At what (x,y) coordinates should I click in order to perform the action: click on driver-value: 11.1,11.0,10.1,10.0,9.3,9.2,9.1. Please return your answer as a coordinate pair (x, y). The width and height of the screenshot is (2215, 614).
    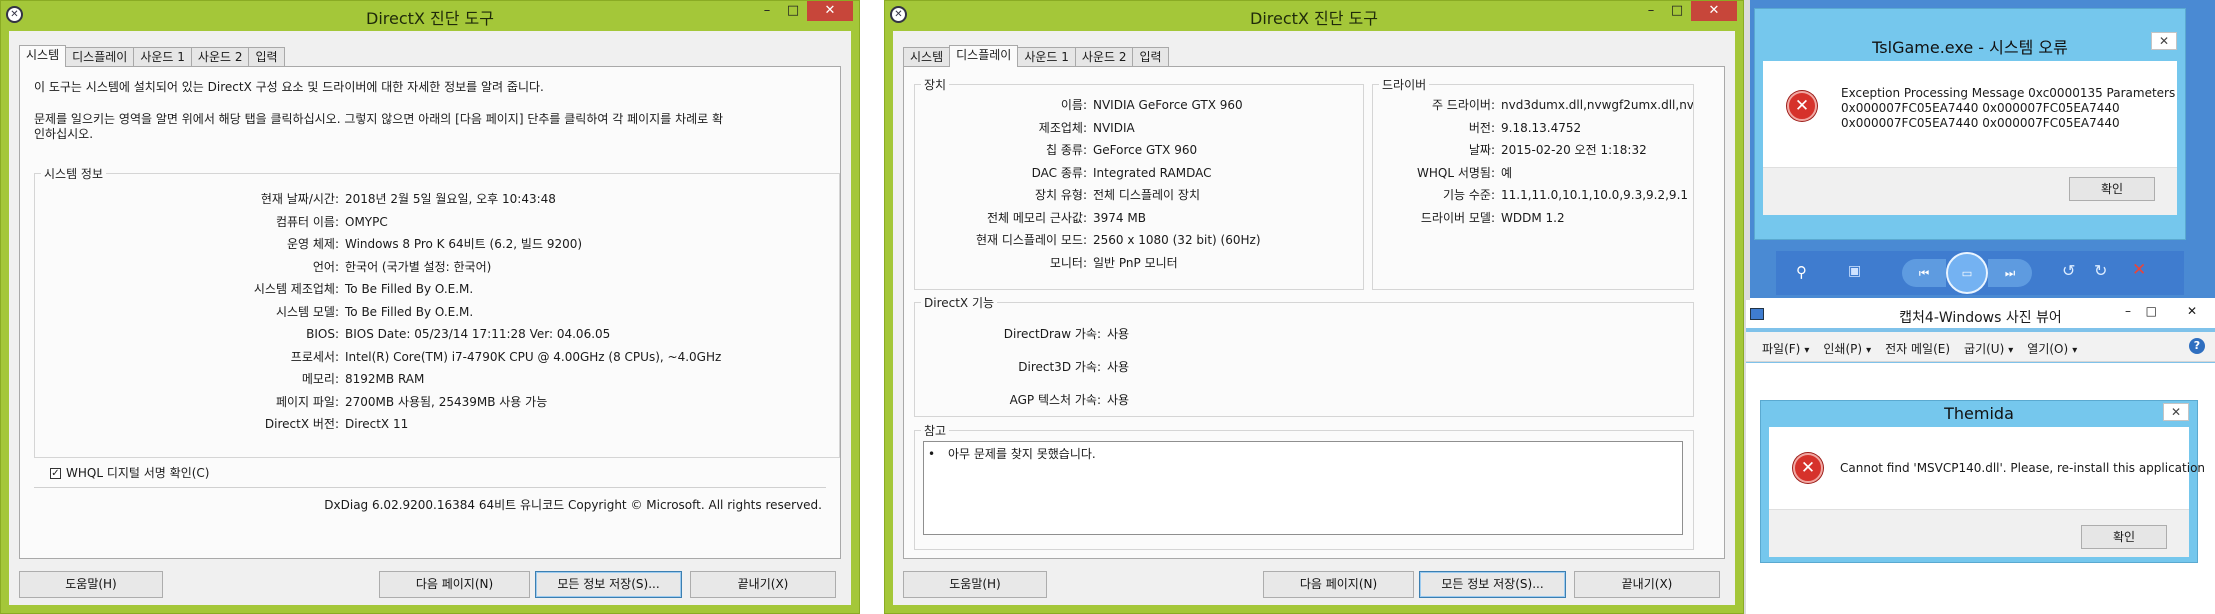
    Looking at the image, I should click on (1595, 195).